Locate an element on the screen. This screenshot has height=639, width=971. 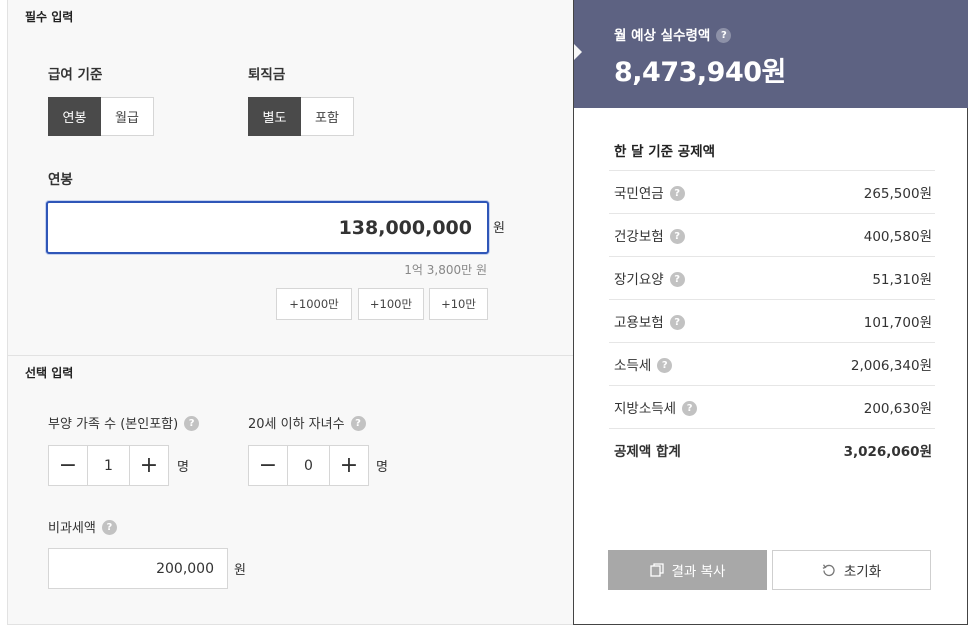
dependents-label: 부양 가족 수 (본인포함)? is located at coordinates (124, 422).